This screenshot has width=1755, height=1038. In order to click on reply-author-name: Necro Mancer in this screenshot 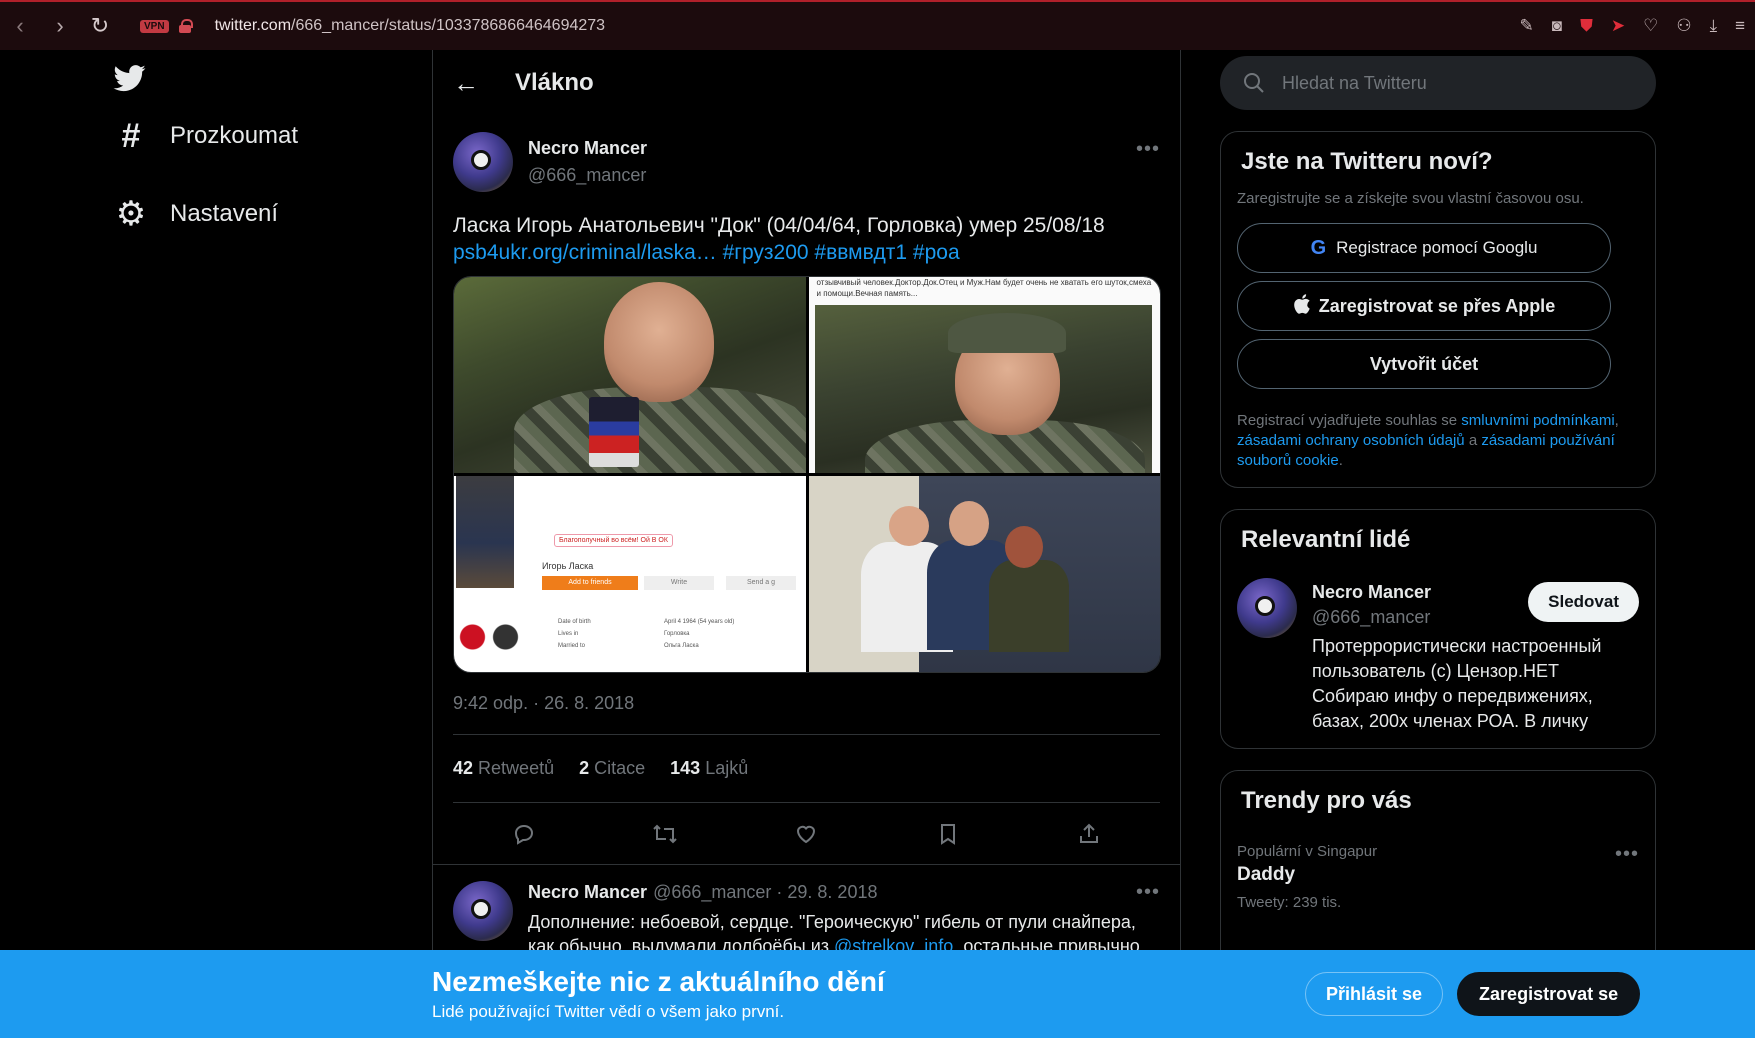, I will do `click(587, 892)`.